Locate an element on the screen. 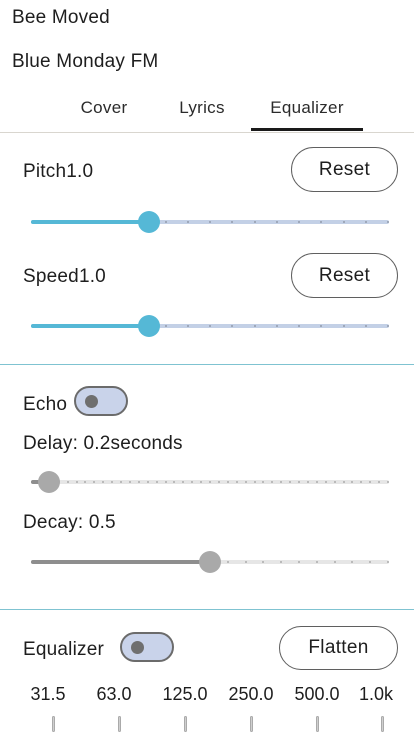  track-title: Bee Moved is located at coordinates (61, 17).